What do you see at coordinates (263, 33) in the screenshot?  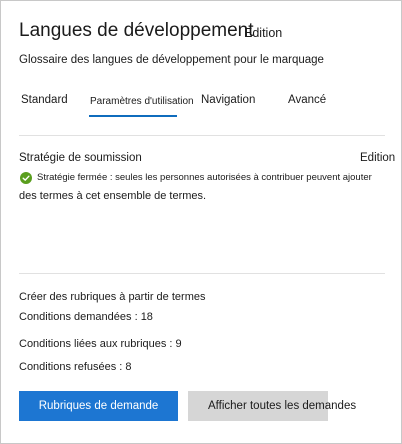 I see `edit-title-link: Edition` at bounding box center [263, 33].